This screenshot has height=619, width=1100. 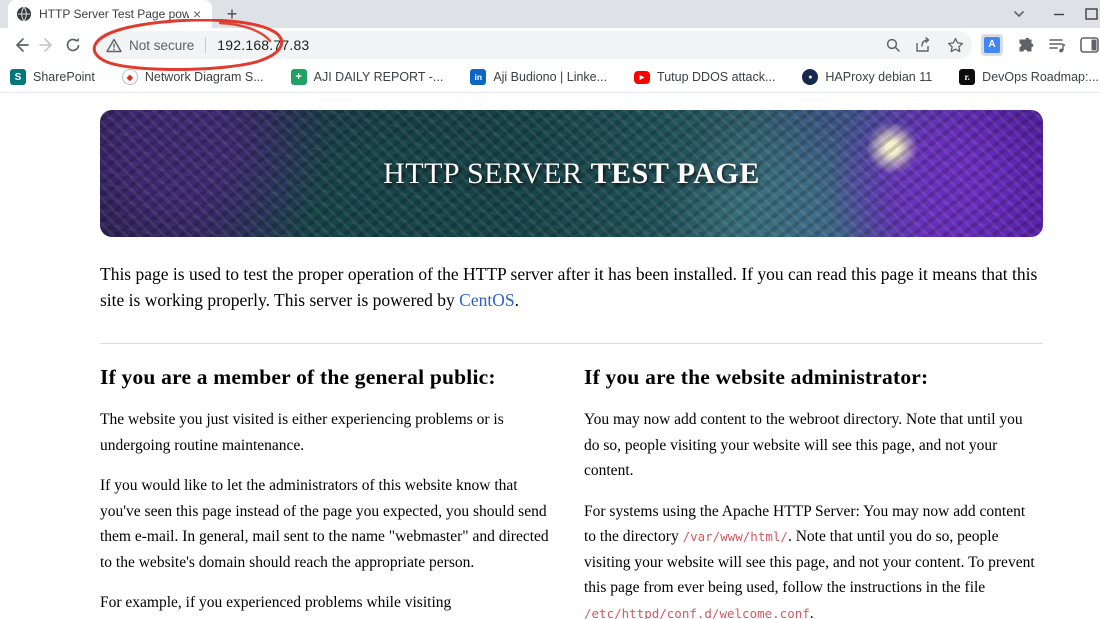 What do you see at coordinates (697, 612) in the screenshot?
I see `code-path: /etc/httpd/conf.d/welcome.conf` at bounding box center [697, 612].